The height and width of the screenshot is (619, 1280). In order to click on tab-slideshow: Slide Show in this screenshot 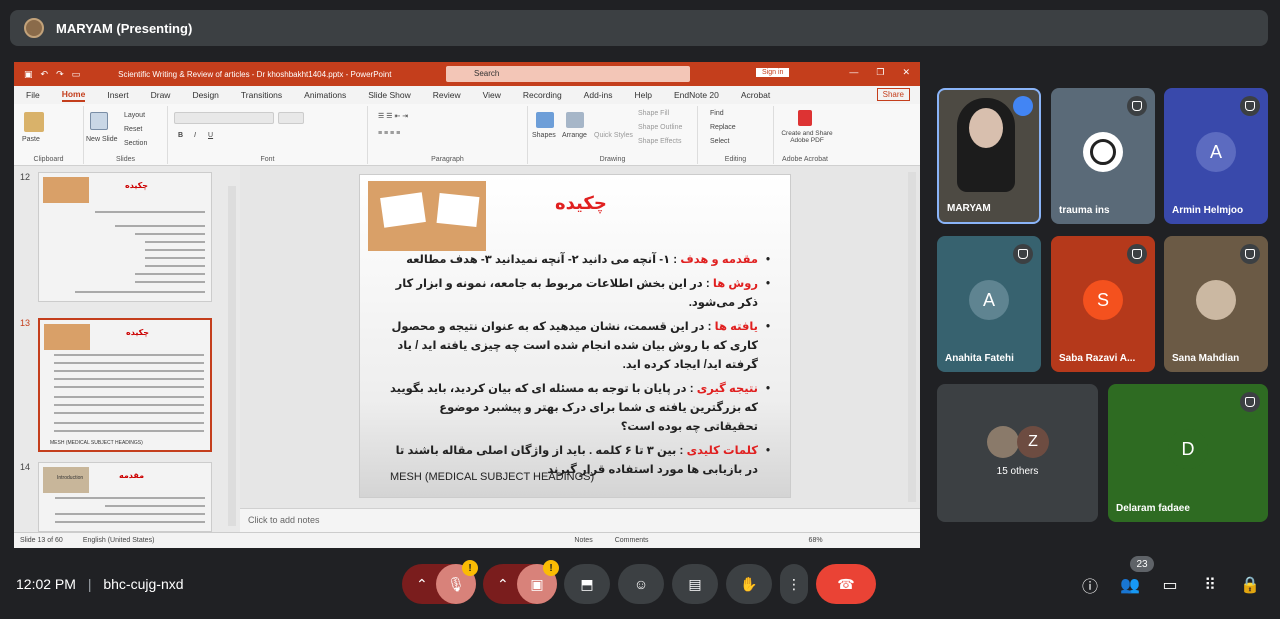, I will do `click(389, 95)`.